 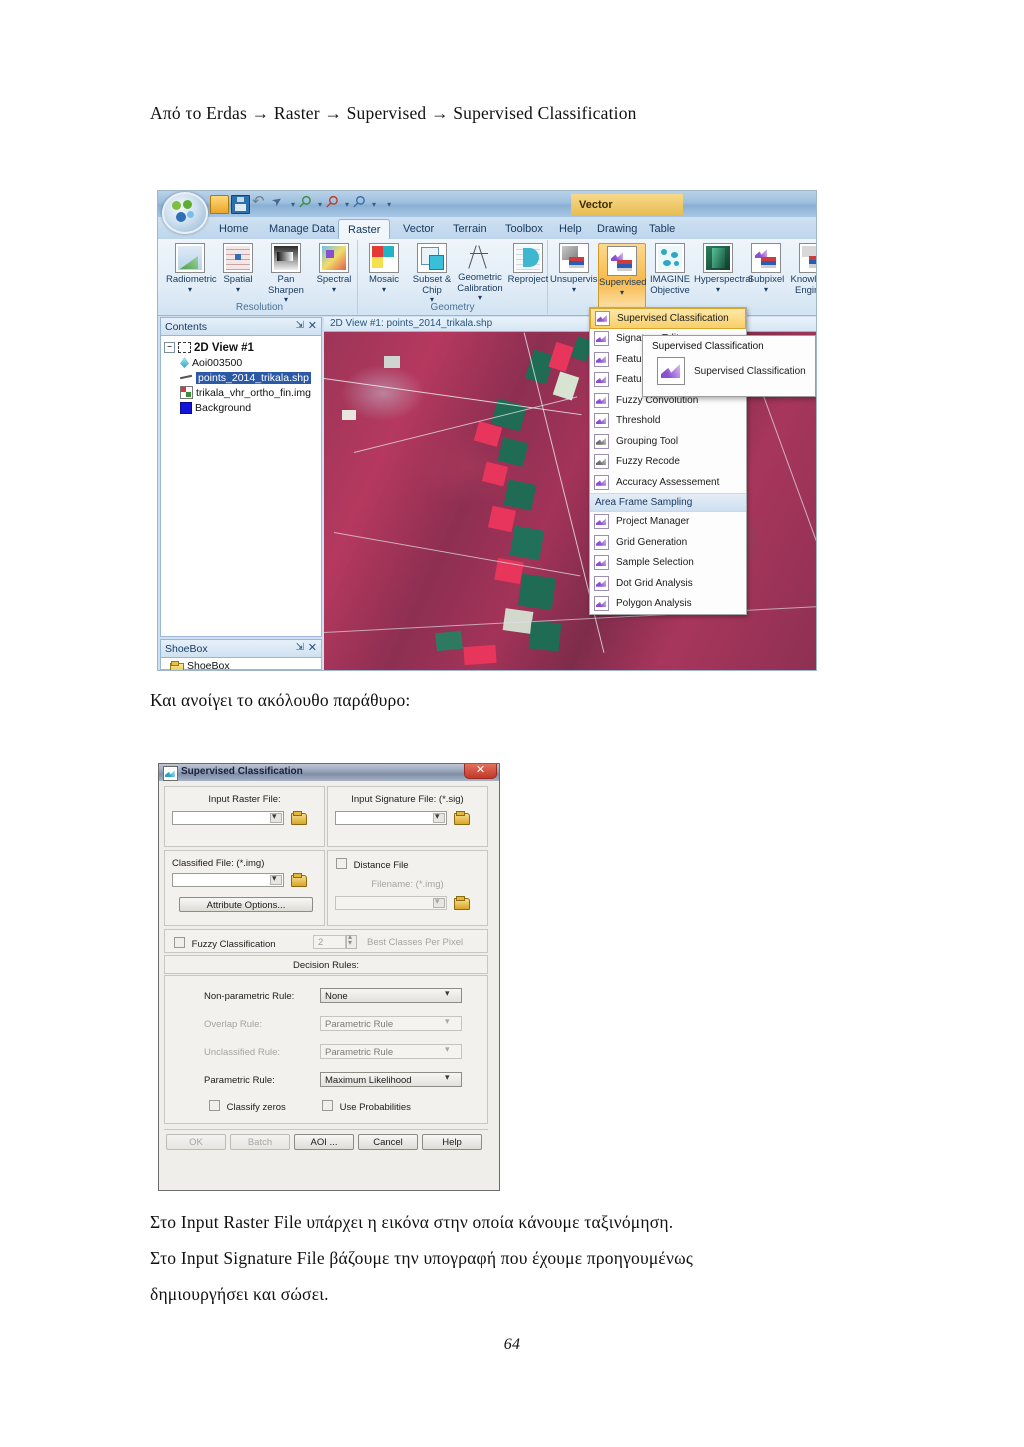 I want to click on ribbon-button-pan-sharpen: Pan Sharpen ▾, so click(x=286, y=273).